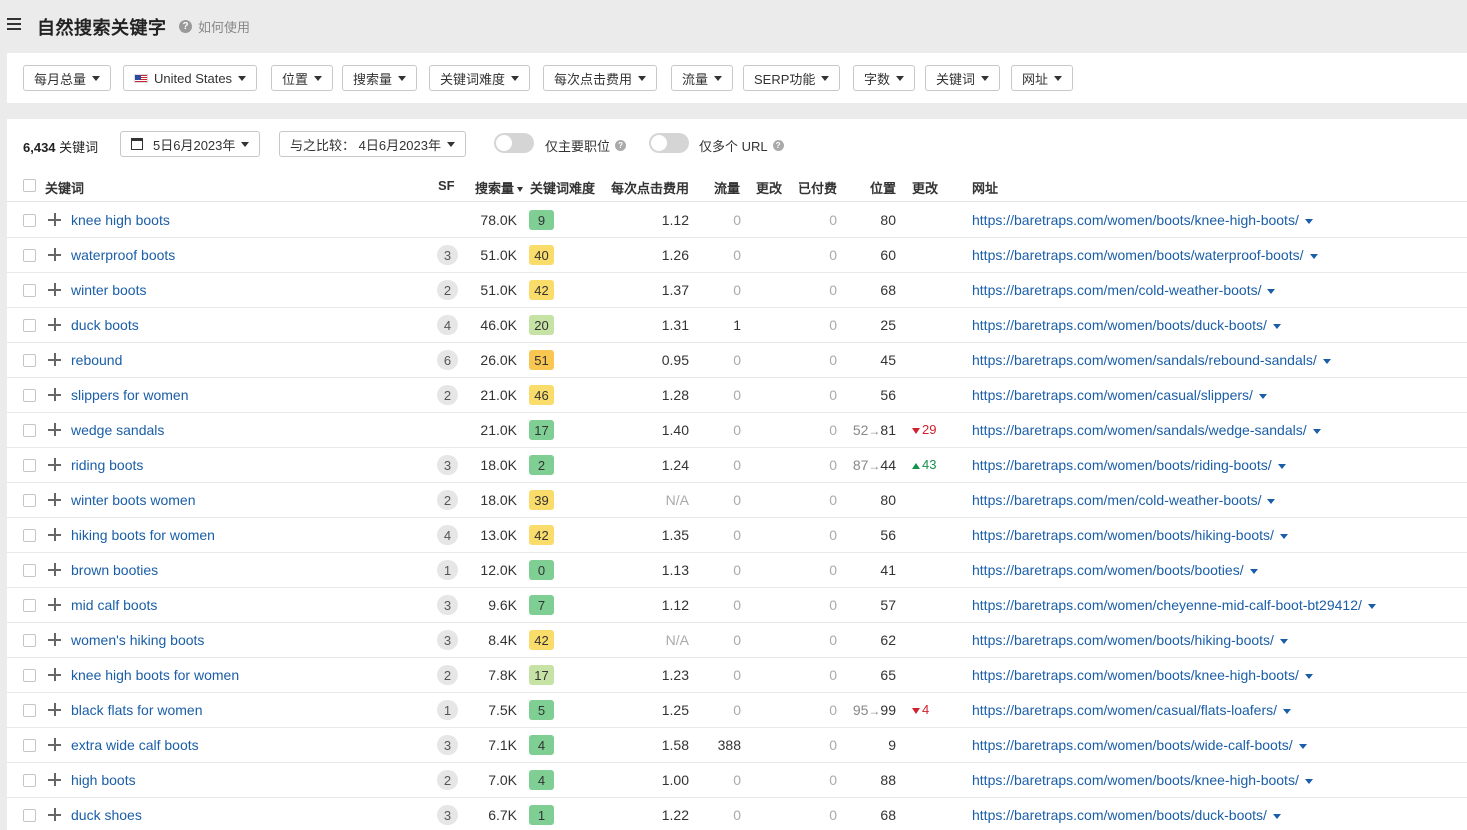 The height and width of the screenshot is (830, 1467). What do you see at coordinates (884, 78) in the screenshot?
I see `filter-button-8: 字数` at bounding box center [884, 78].